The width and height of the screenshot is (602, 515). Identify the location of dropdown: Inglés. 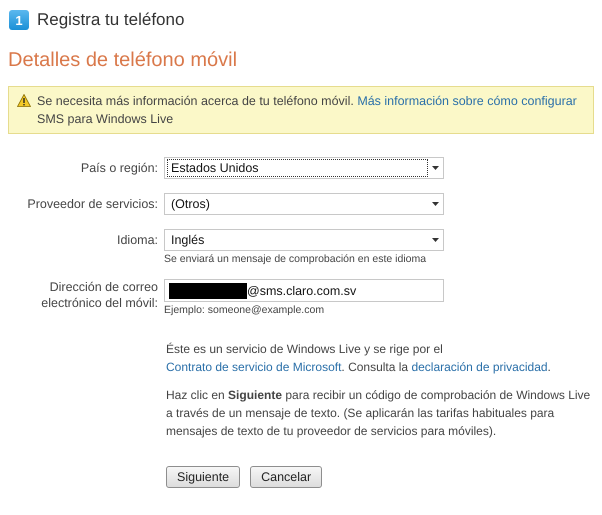
(304, 240).